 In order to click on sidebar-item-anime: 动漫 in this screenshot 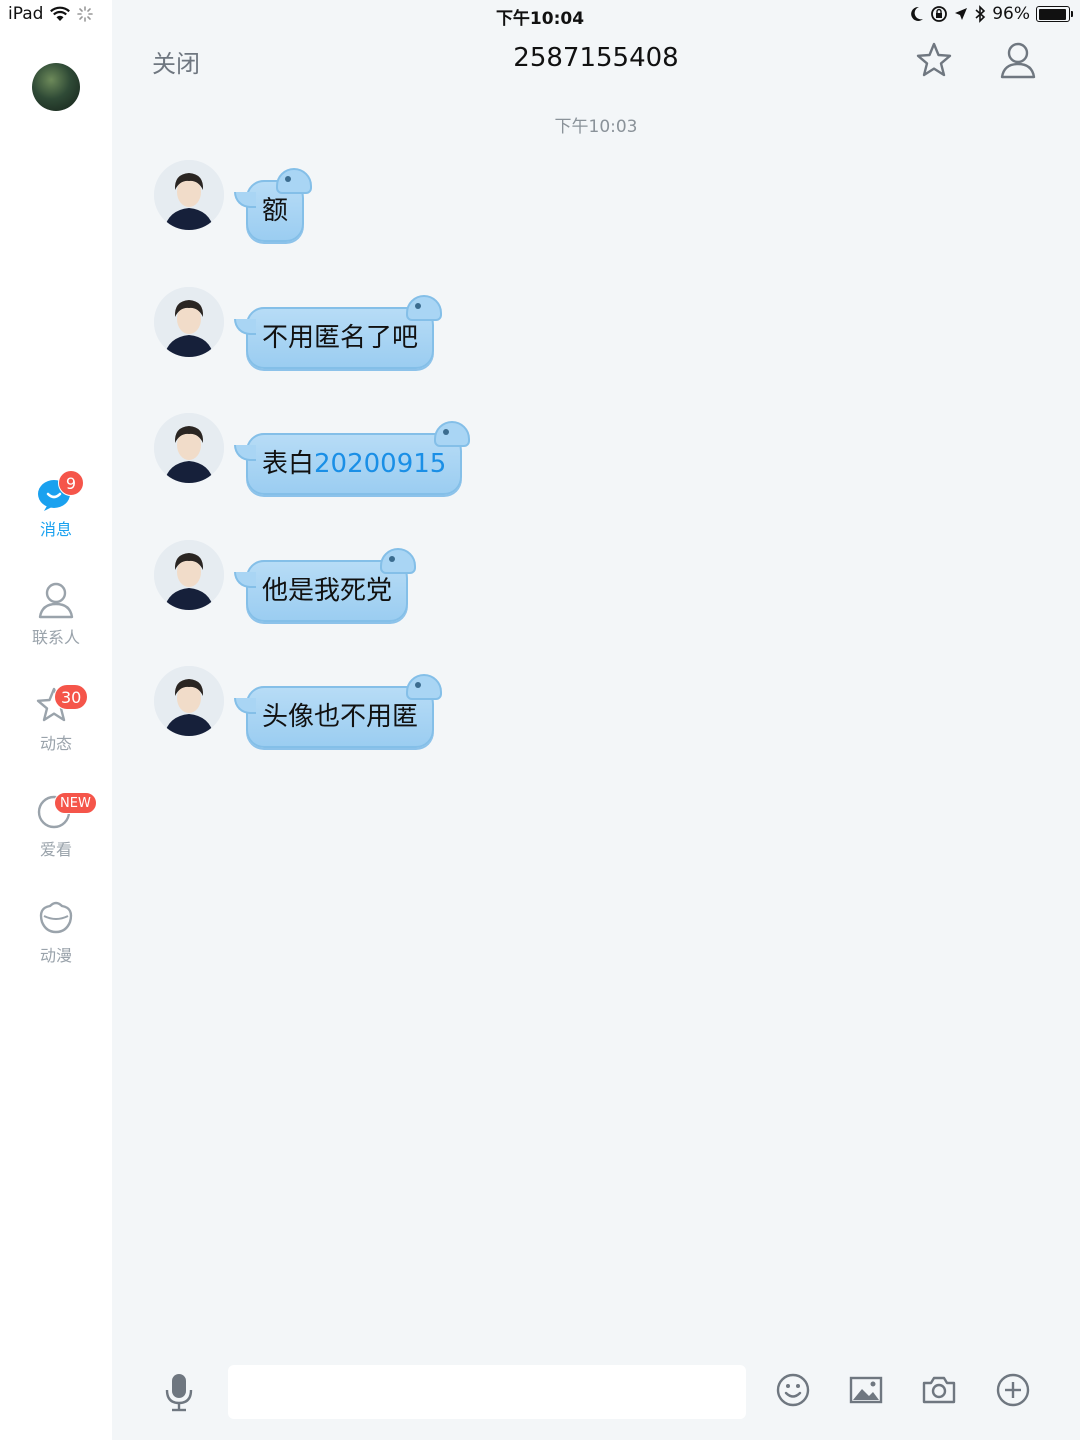, I will do `click(56, 932)`.